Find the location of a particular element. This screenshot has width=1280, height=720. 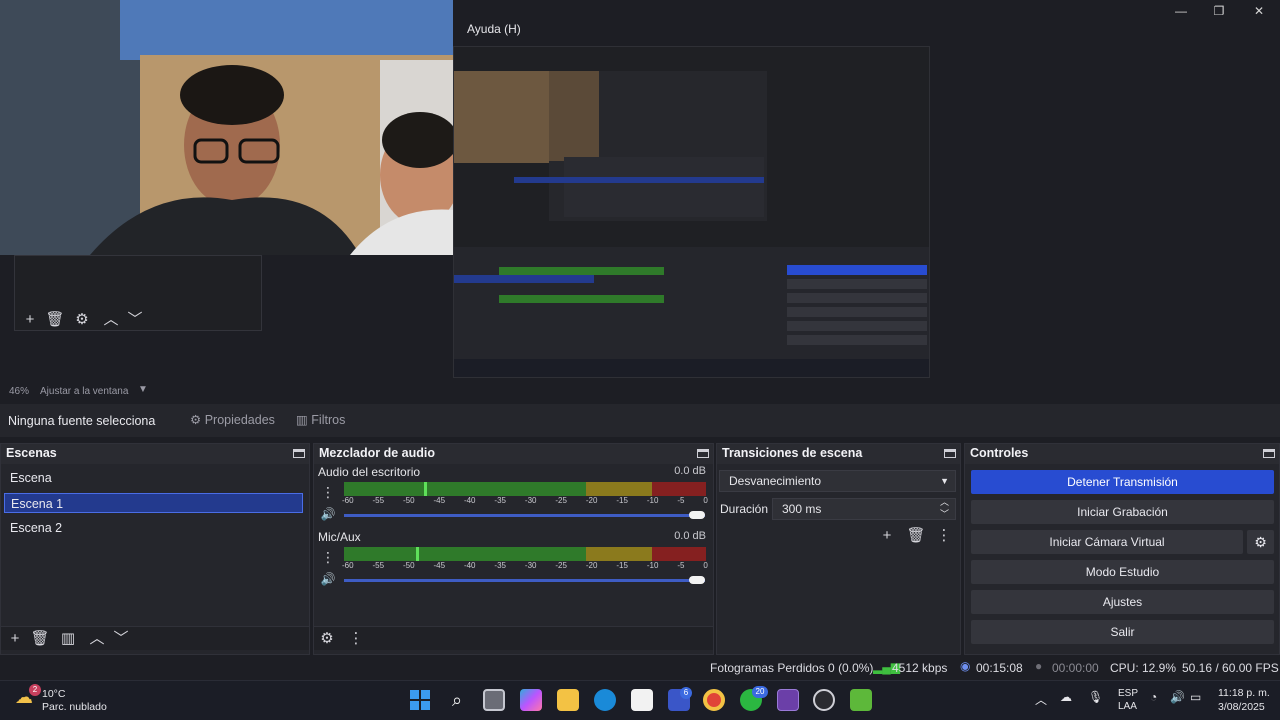

clock-date: 3/08/2025 is located at coordinates (1241, 707).